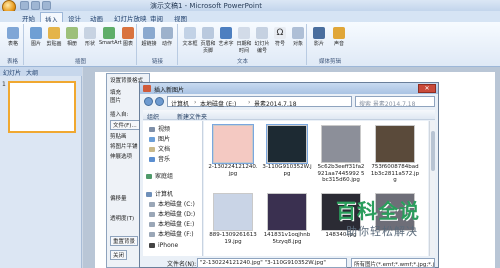  I want to click on phone-icon, so click(152, 245).